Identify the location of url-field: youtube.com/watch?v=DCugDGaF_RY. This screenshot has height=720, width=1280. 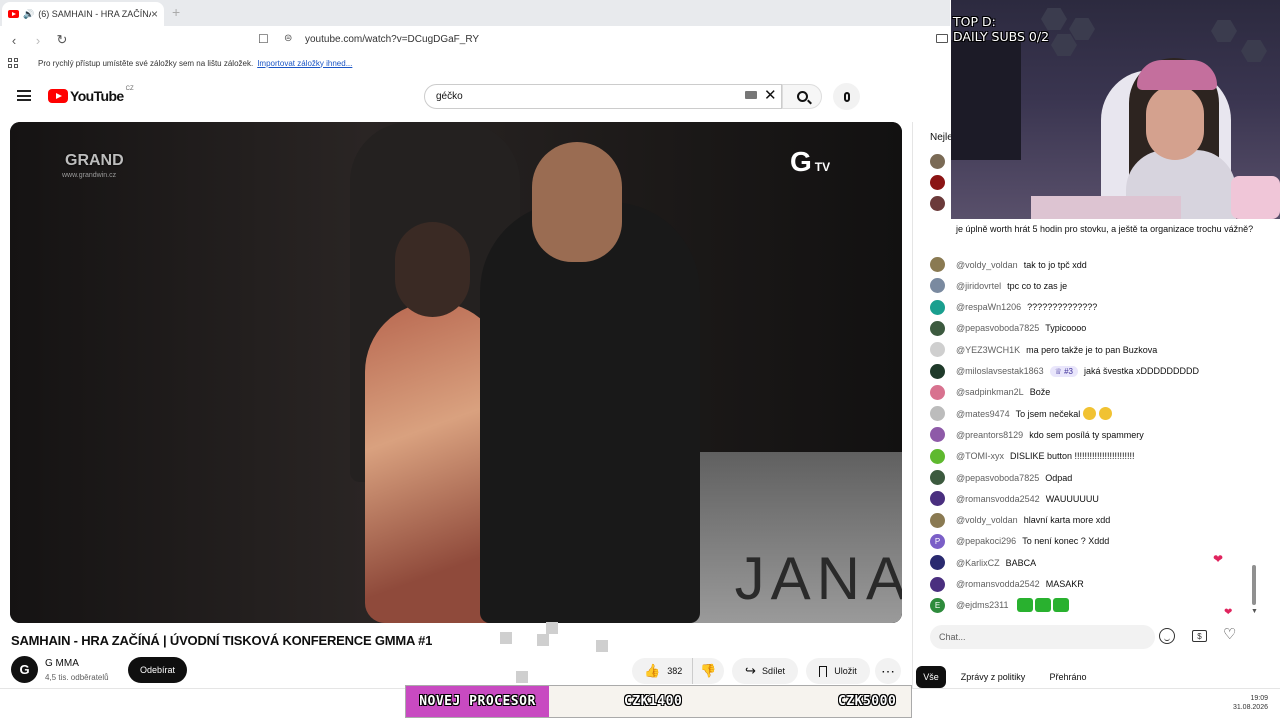
(392, 39).